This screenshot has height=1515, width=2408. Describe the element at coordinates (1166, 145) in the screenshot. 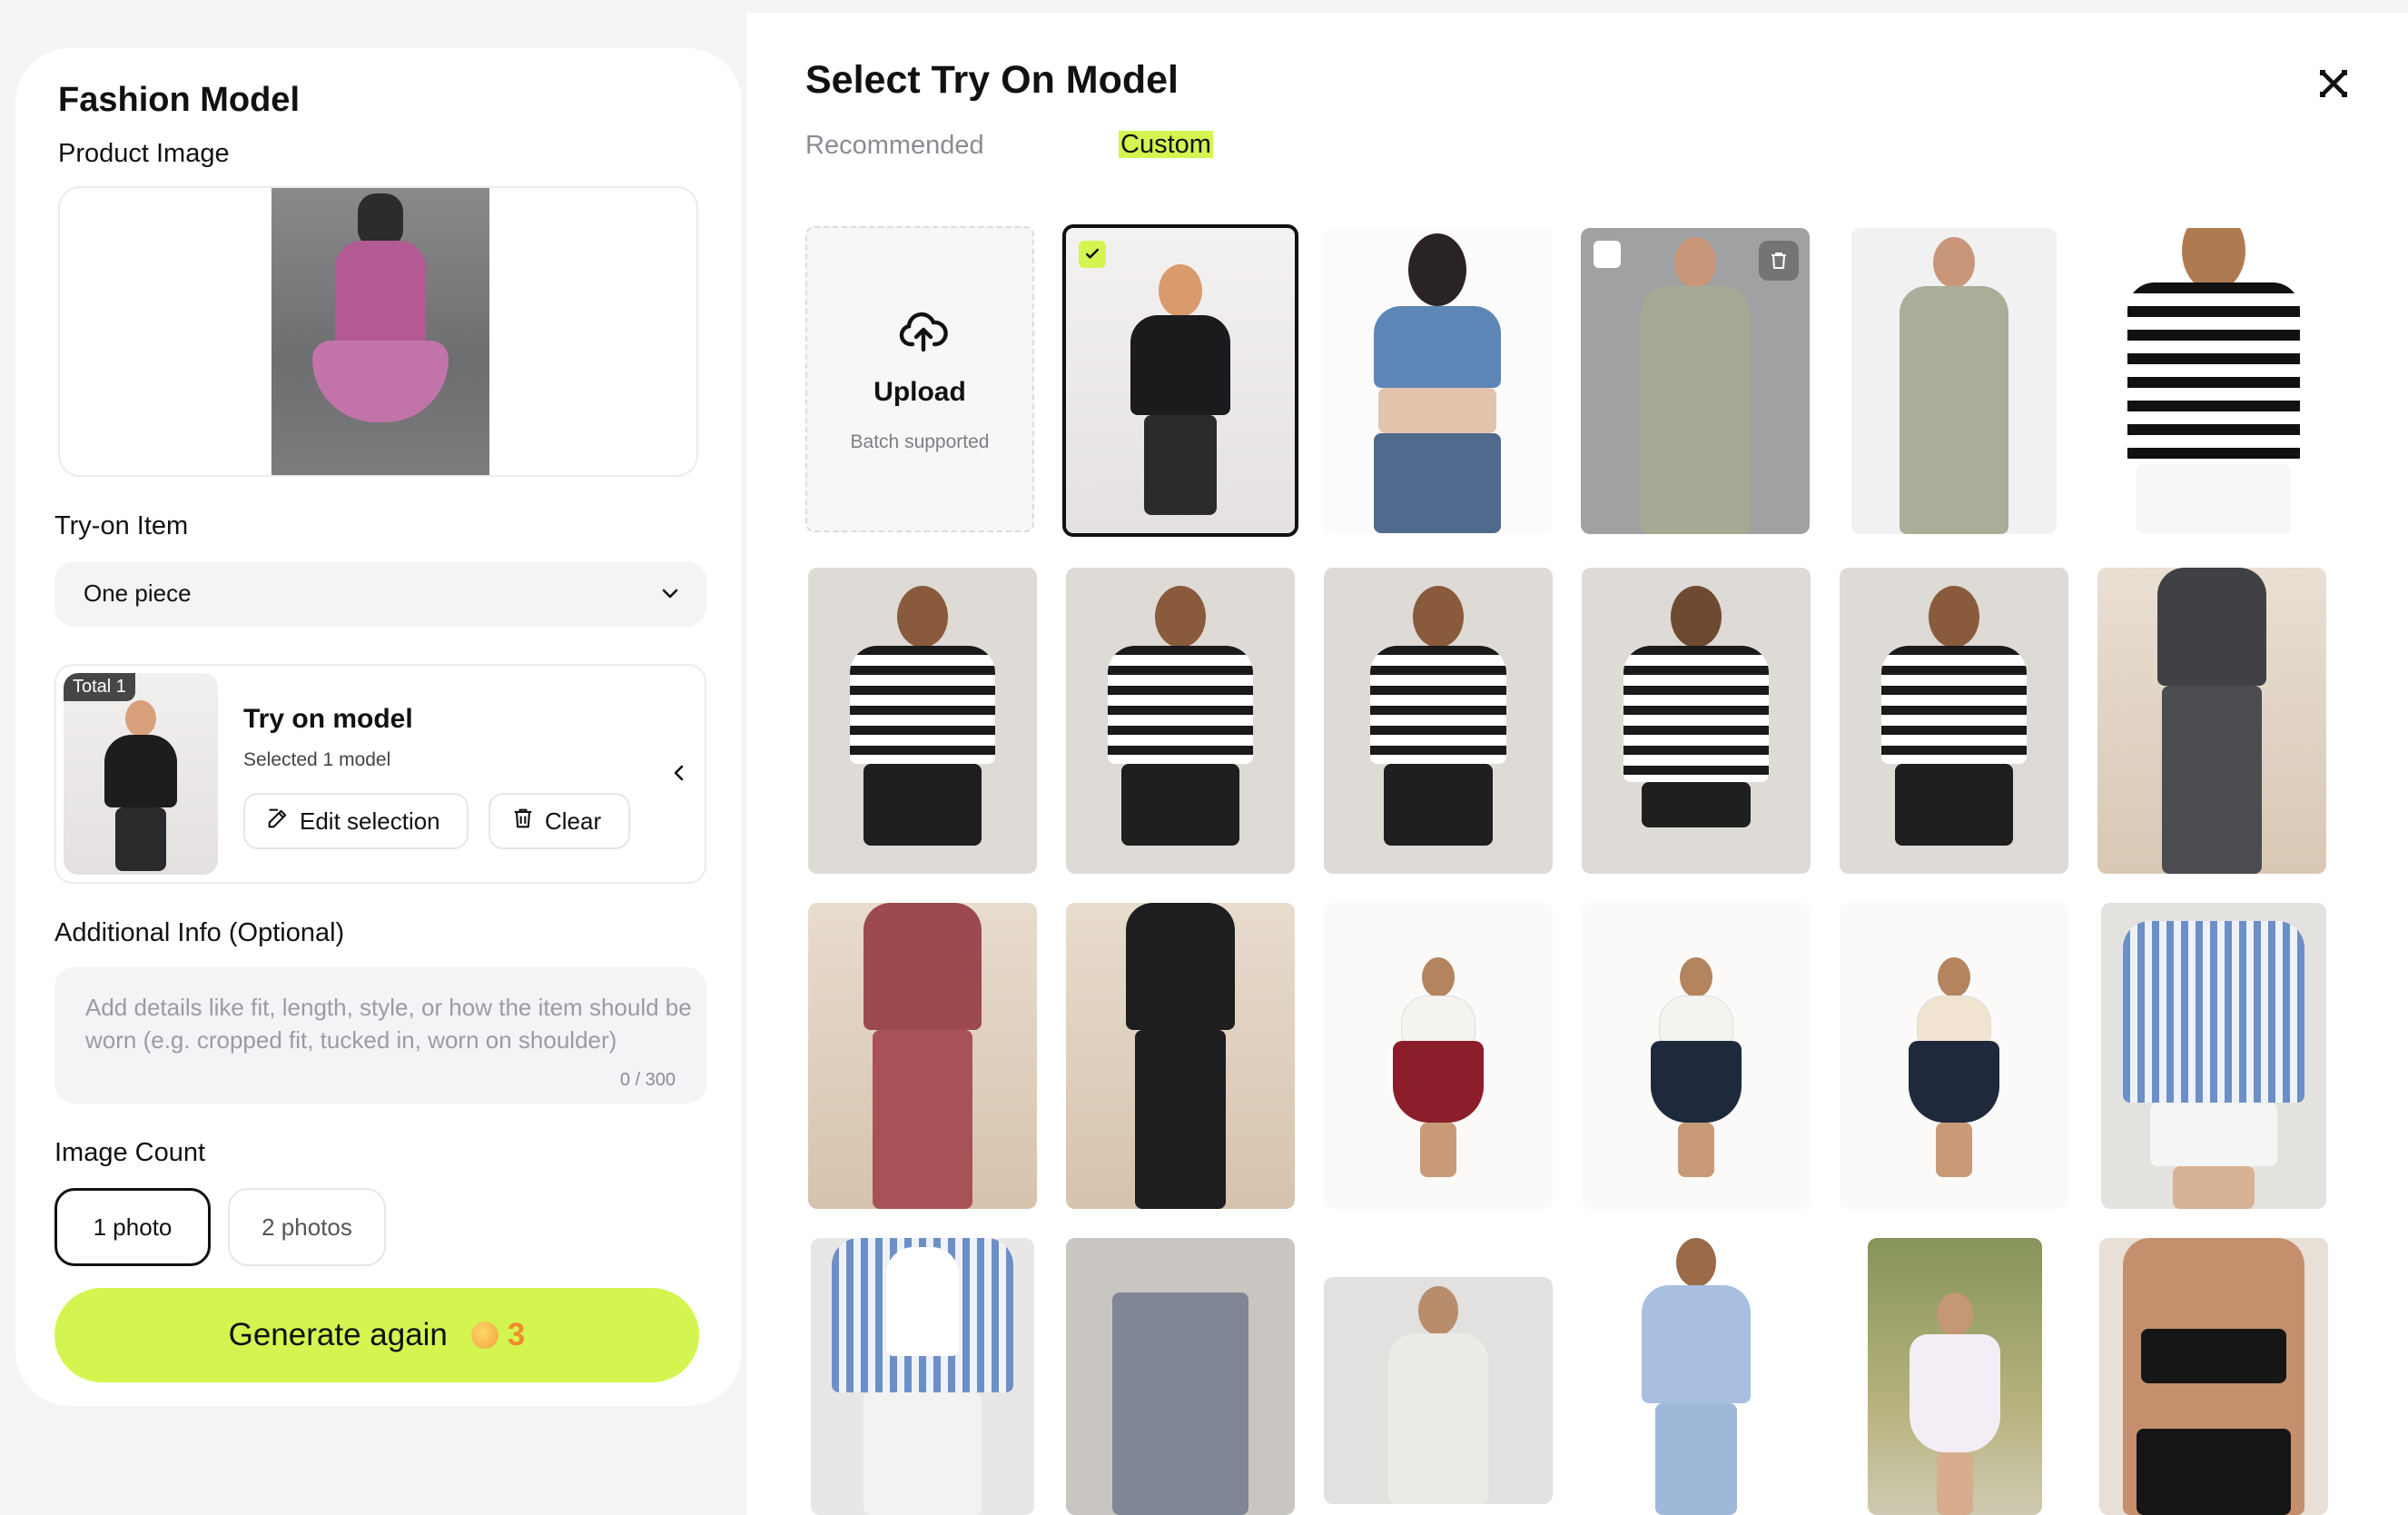

I see `tab-custom: Custom` at that location.